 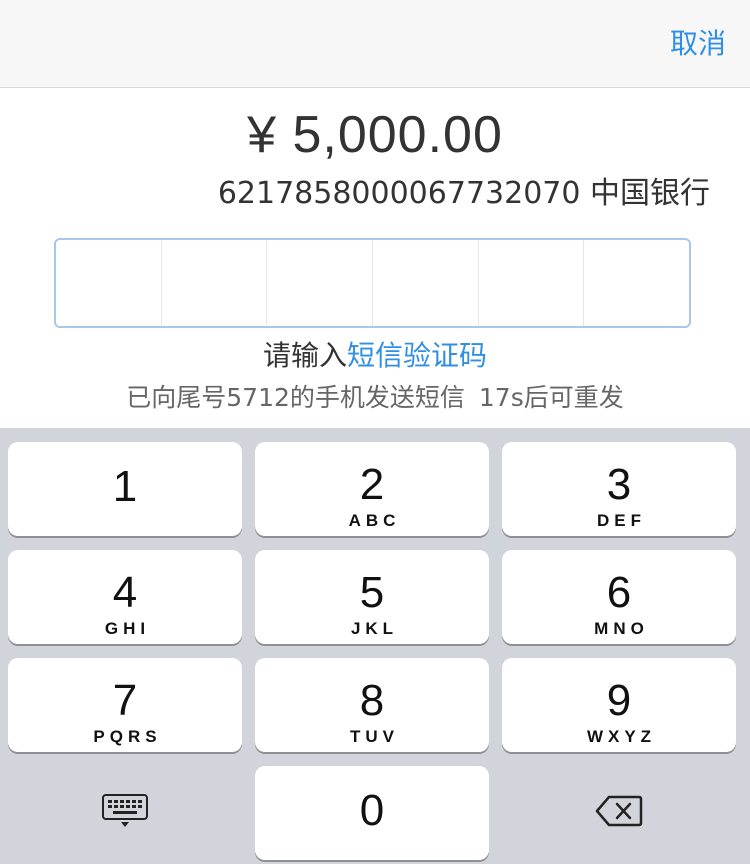 I want to click on key-4: 4 GHI, so click(x=125, y=597).